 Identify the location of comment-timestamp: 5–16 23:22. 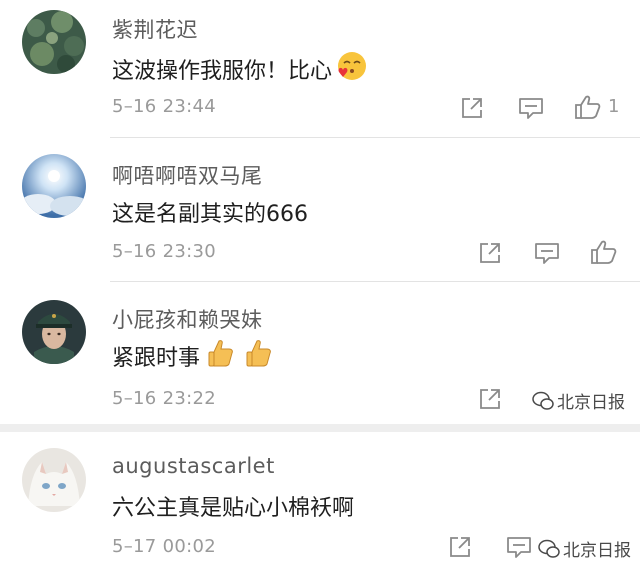
(164, 398).